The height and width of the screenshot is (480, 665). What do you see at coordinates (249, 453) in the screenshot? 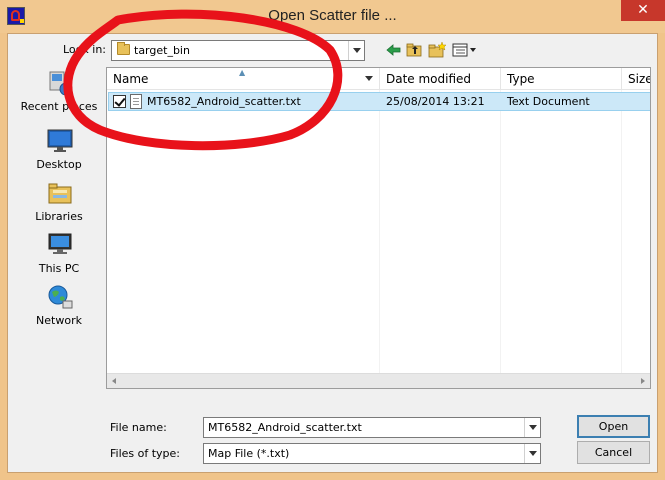
I see `files-of-type-value: Map File (*.txt)` at bounding box center [249, 453].